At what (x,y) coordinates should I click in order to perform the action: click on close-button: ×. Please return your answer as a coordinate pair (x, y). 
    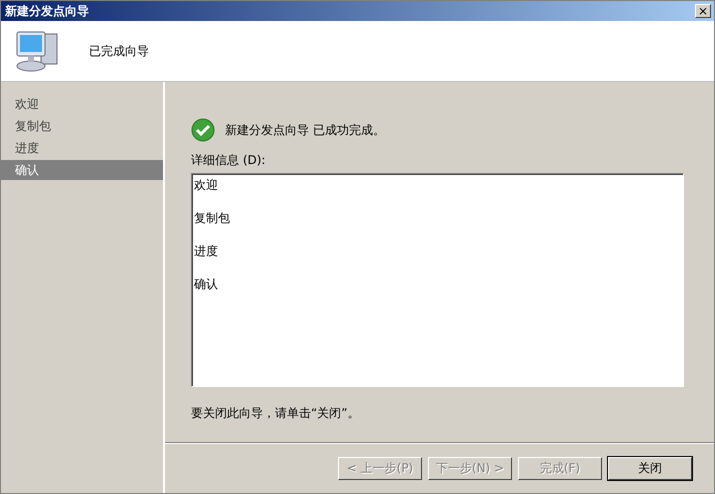
    Looking at the image, I should click on (703, 11).